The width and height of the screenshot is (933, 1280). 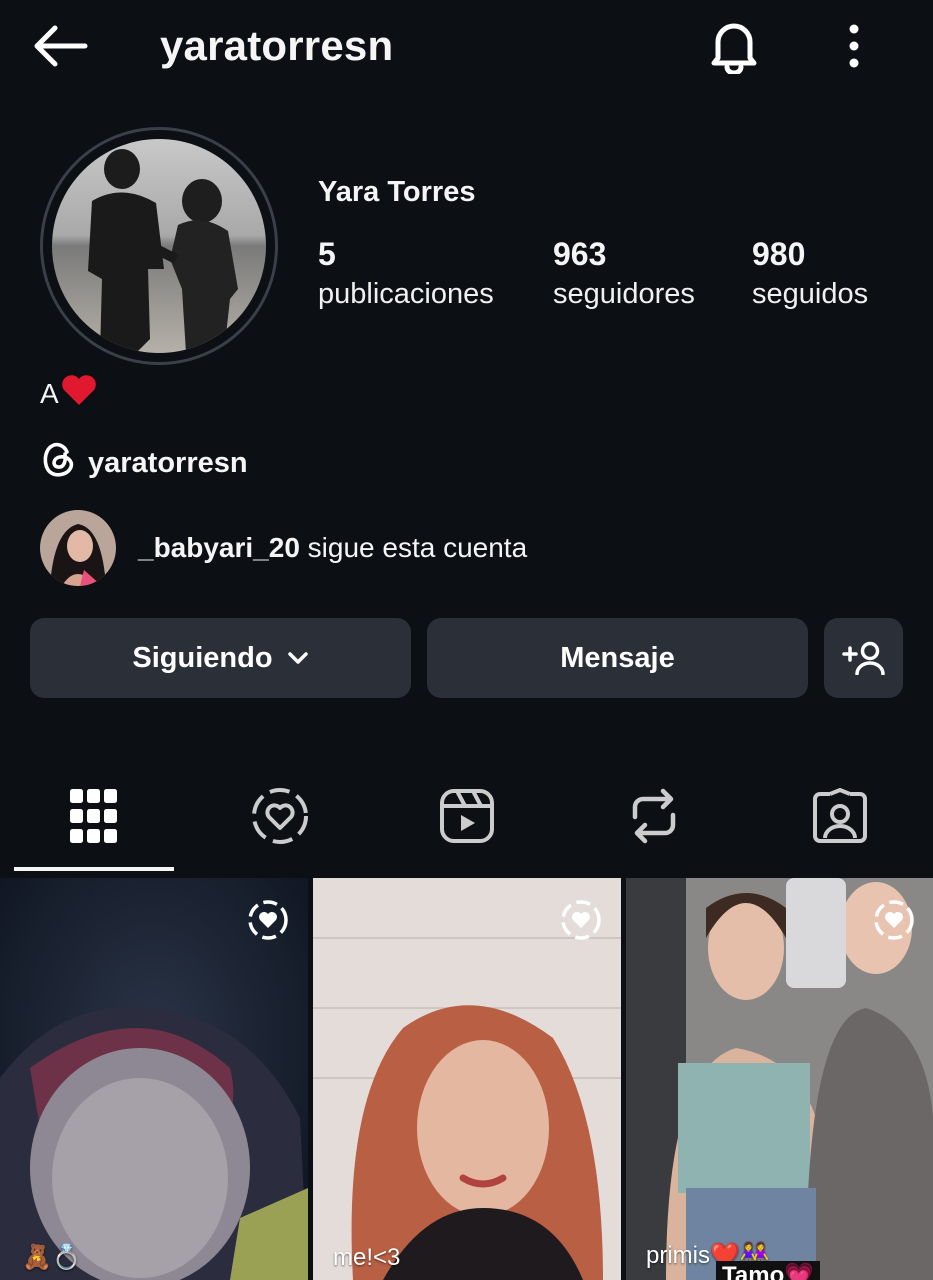 I want to click on threads-link: yaratorresn, so click(x=144, y=463).